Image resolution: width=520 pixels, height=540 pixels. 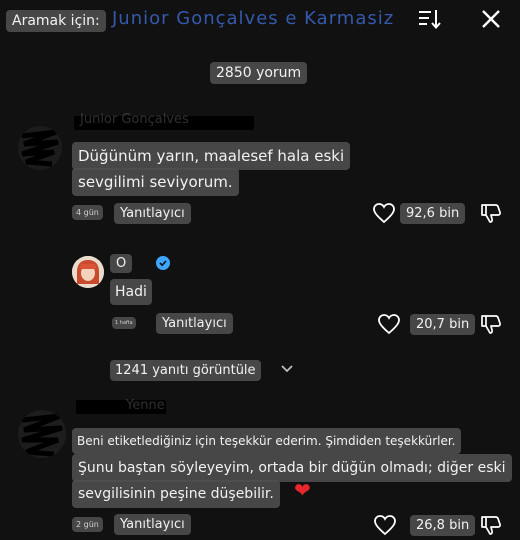 What do you see at coordinates (443, 324) in the screenshot?
I see `like-count: 20,7 bin` at bounding box center [443, 324].